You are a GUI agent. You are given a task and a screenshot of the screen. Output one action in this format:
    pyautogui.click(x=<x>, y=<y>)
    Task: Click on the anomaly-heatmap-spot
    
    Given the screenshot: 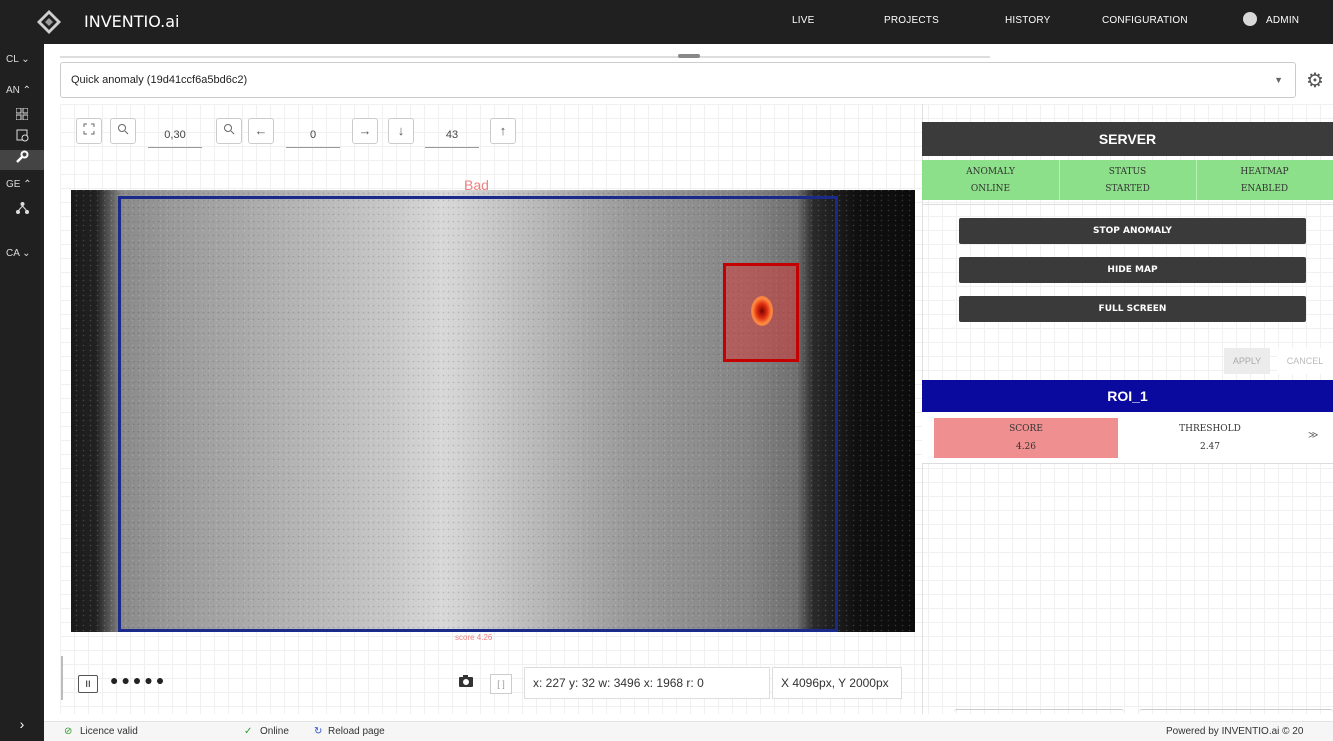 What is the action you would take?
    pyautogui.click(x=762, y=311)
    